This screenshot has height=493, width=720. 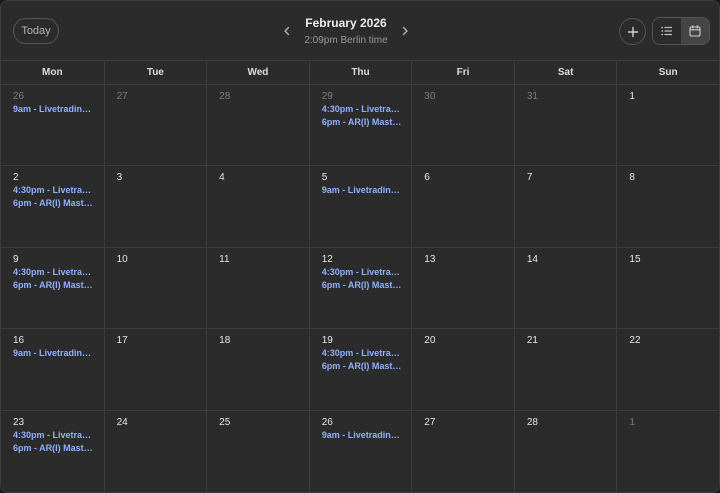 I want to click on day-cell: 3, so click(x=155, y=207).